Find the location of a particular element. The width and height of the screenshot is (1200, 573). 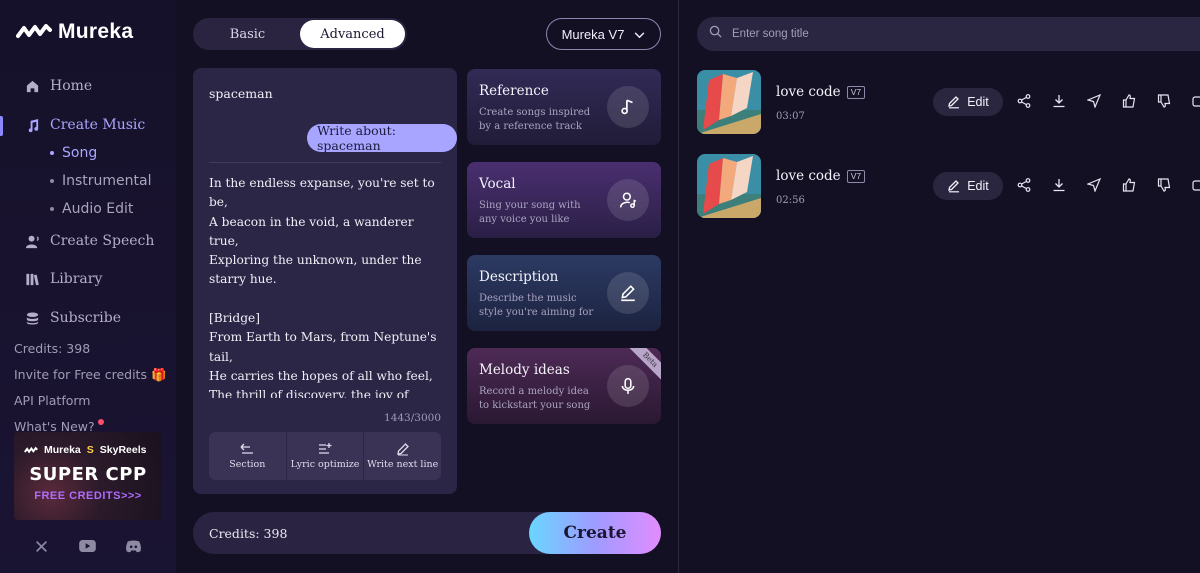

sidebar-item-home: Home is located at coordinates (58, 86).